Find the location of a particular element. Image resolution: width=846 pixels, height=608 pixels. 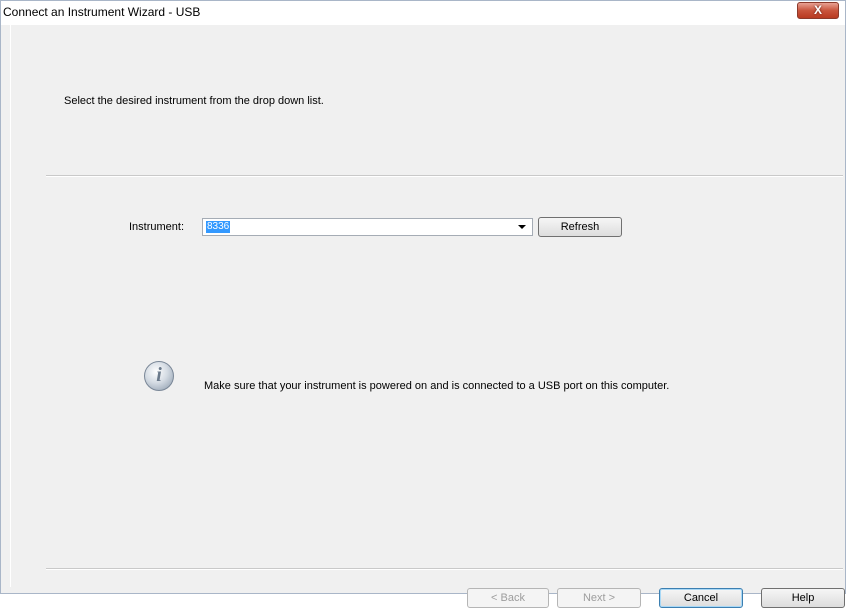

refresh-button: Refresh is located at coordinates (580, 227).